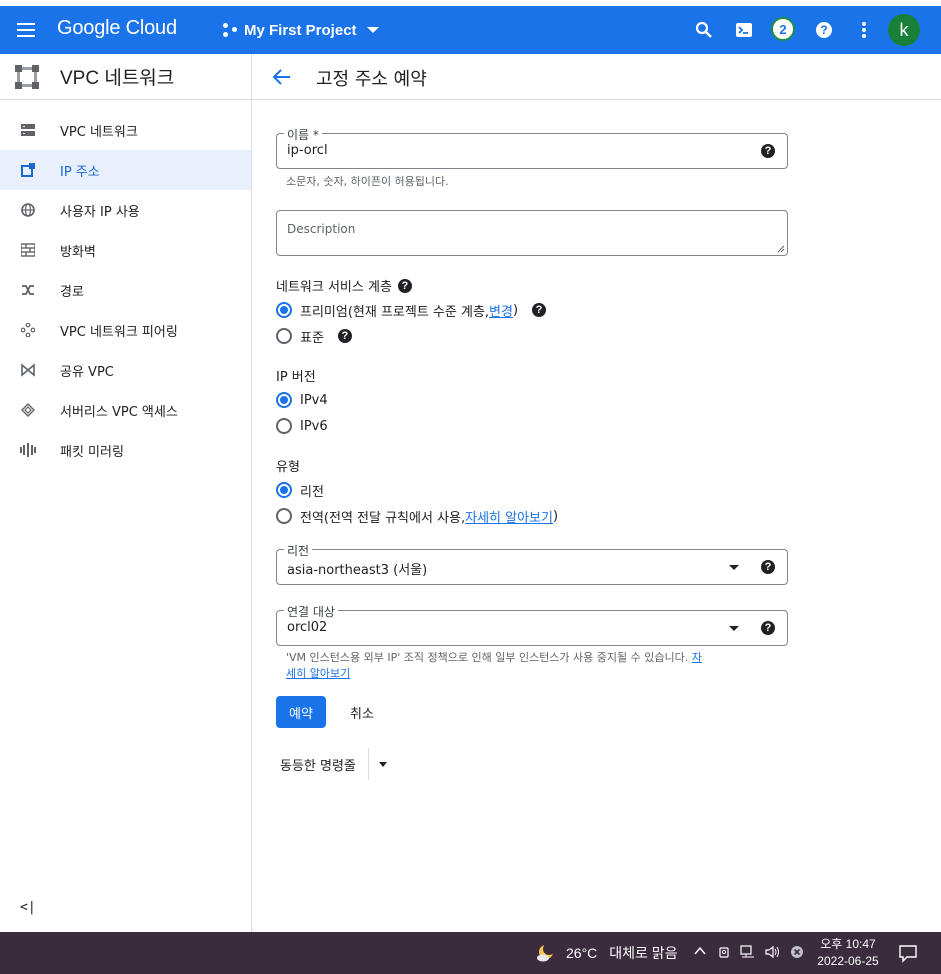 The height and width of the screenshot is (974, 941). What do you see at coordinates (333, 764) in the screenshot?
I see `equivalent-command-button: 동등한 명령줄` at bounding box center [333, 764].